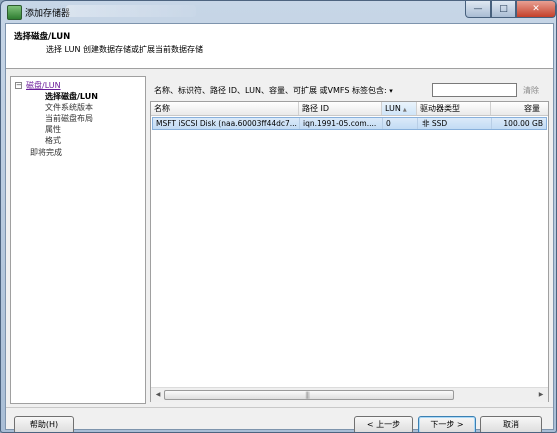  I want to click on horizontal-scrollbar: ◀ ||| ▶, so click(349, 394).